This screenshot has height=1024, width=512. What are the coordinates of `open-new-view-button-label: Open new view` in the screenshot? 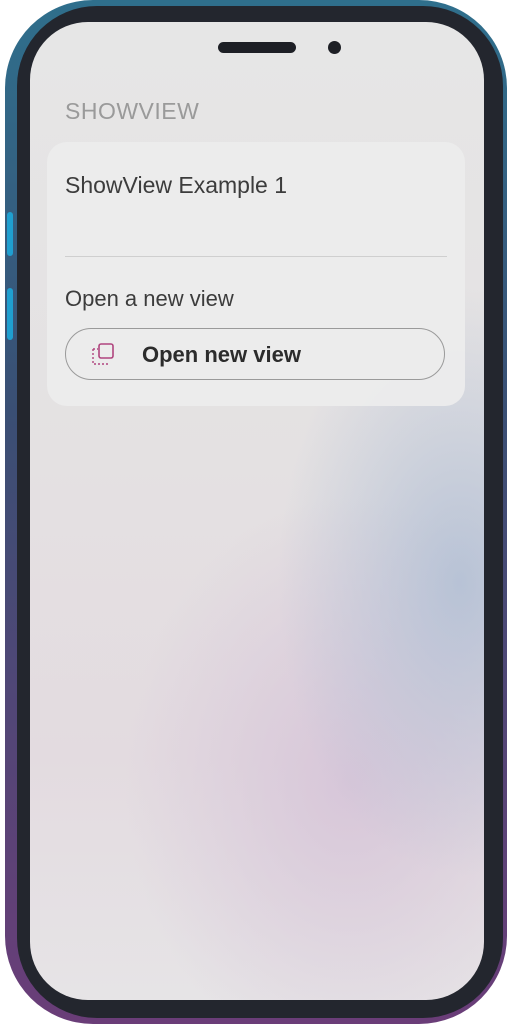 It's located at (221, 354).